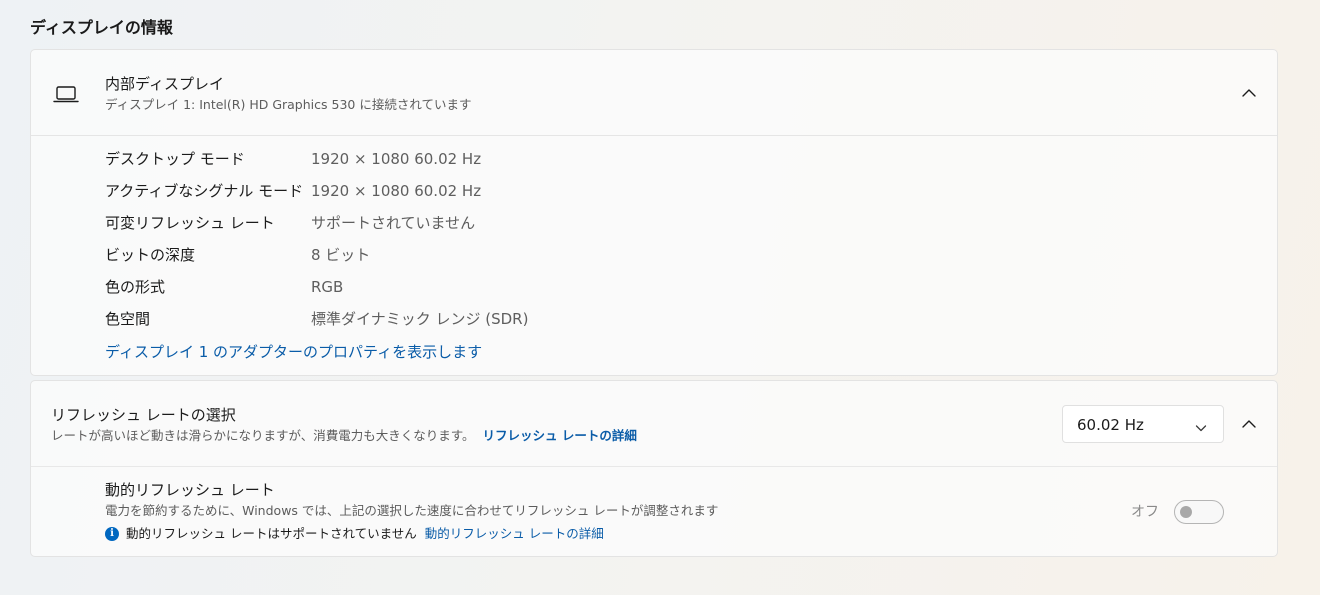 This screenshot has height=595, width=1320. Describe the element at coordinates (1201, 425) in the screenshot. I see `chevron-down-icon` at that location.